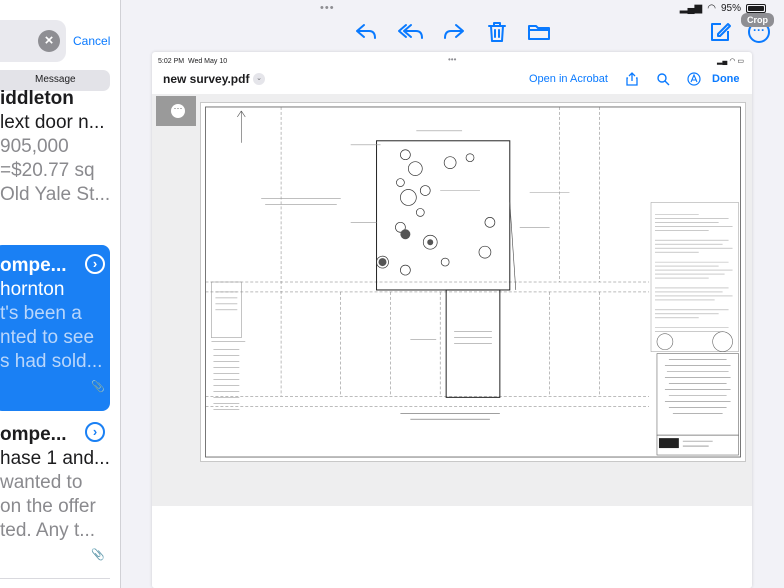 The height and width of the screenshot is (588, 784). What do you see at coordinates (34, 146) in the screenshot?
I see `message-preview: 905,000` at bounding box center [34, 146].